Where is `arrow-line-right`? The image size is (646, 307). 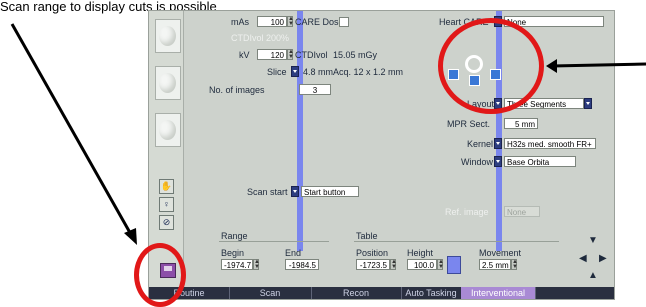 arrow-line-right is located at coordinates (598, 65).